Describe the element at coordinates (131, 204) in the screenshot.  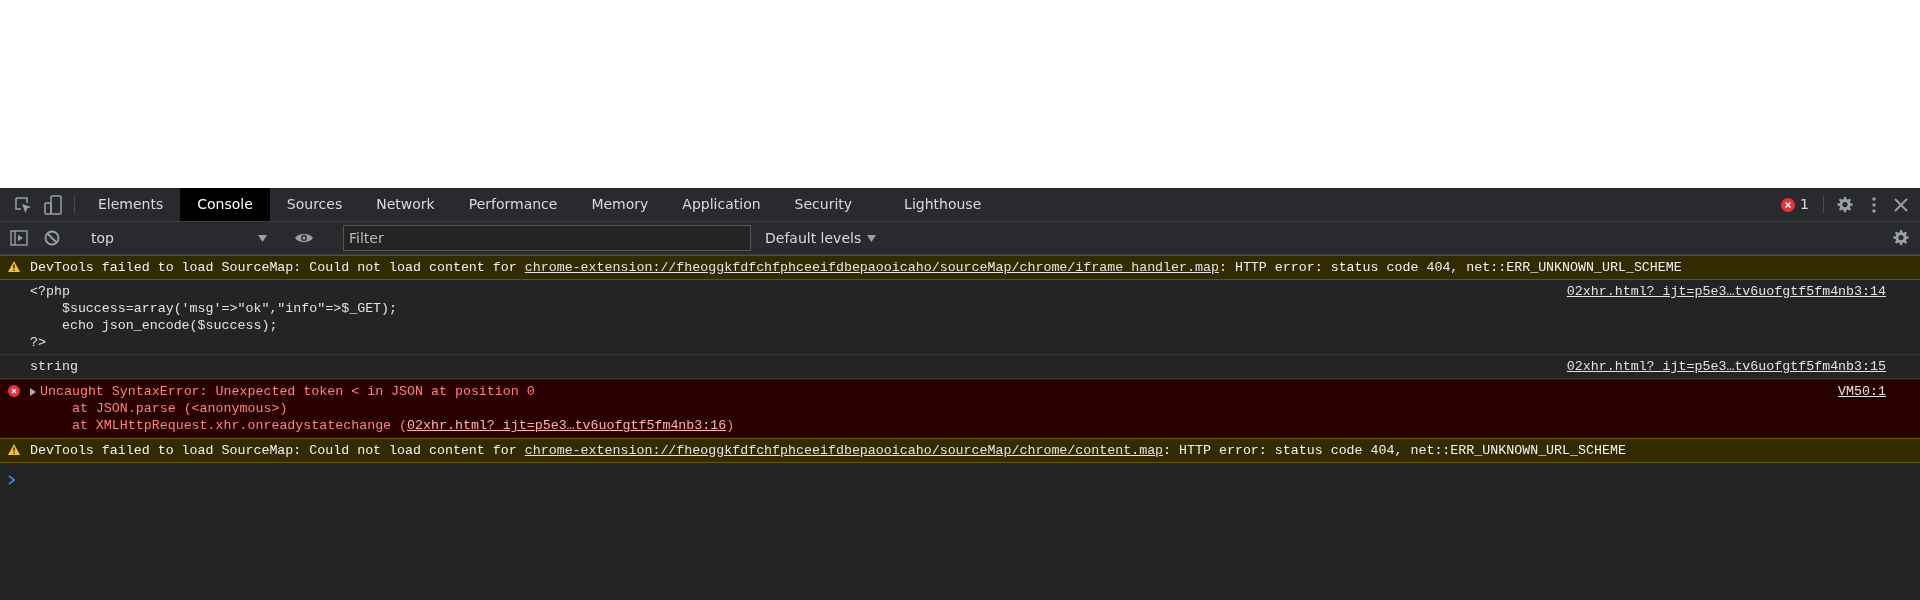
I see `panel-tab: Elements` at that location.